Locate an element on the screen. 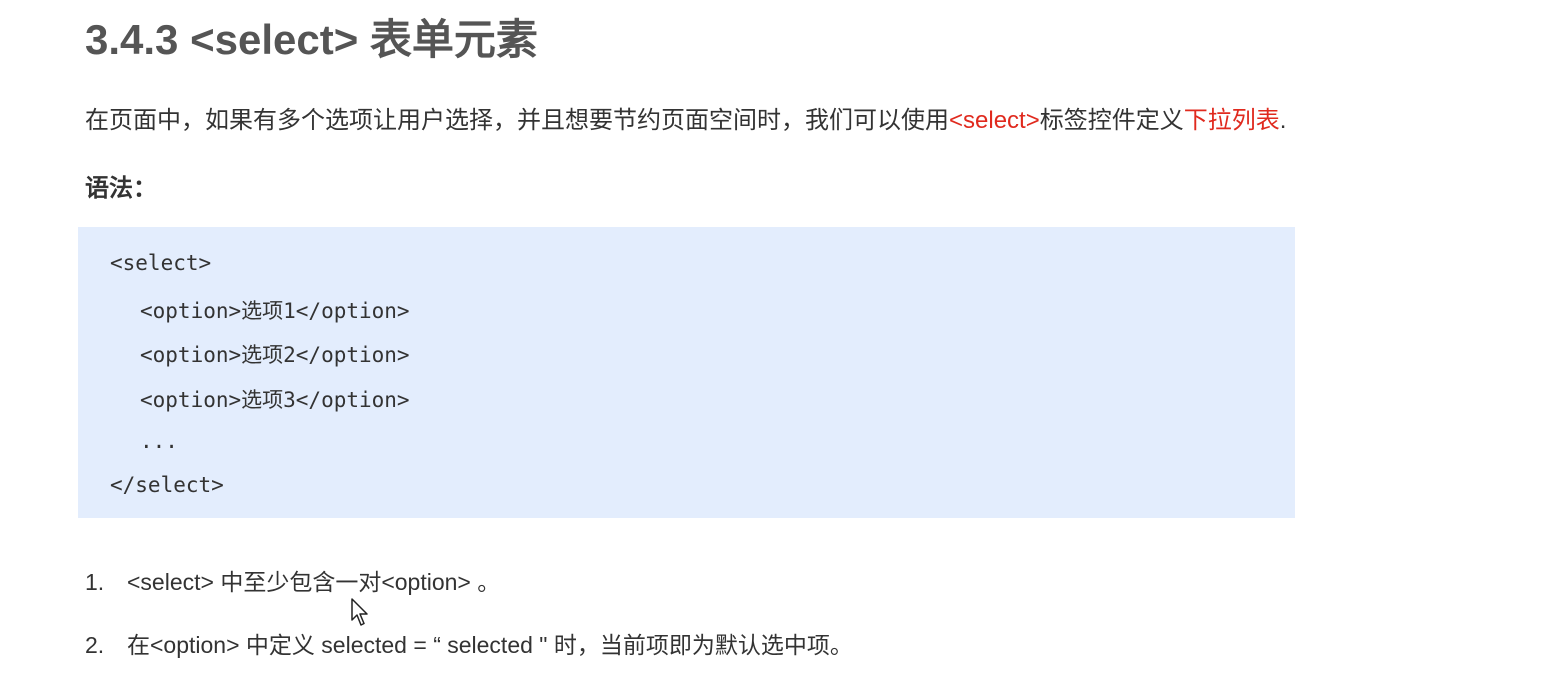 The width and height of the screenshot is (1561, 686). code-line-option-1: <option>选项1</option> is located at coordinates (275, 311).